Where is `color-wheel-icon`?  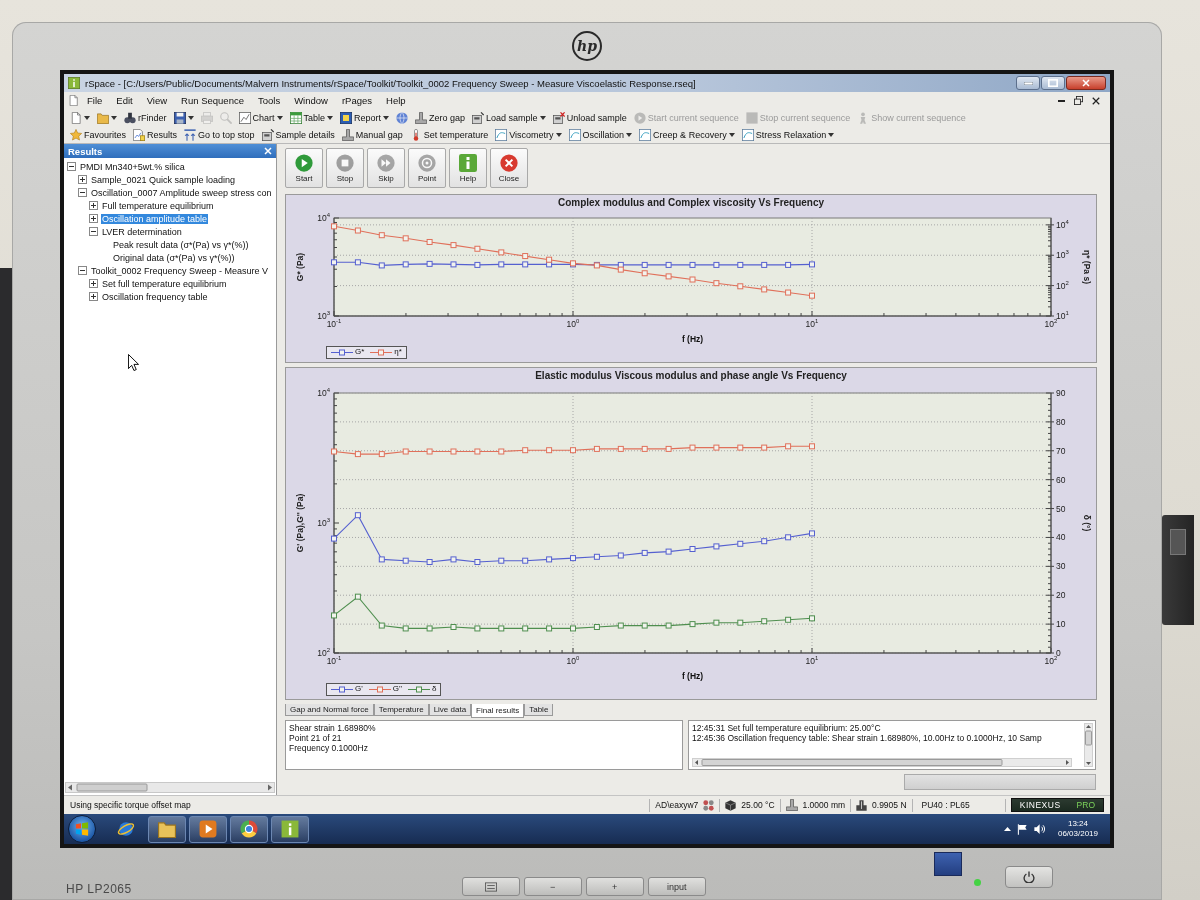
color-wheel-icon is located at coordinates (249, 829).